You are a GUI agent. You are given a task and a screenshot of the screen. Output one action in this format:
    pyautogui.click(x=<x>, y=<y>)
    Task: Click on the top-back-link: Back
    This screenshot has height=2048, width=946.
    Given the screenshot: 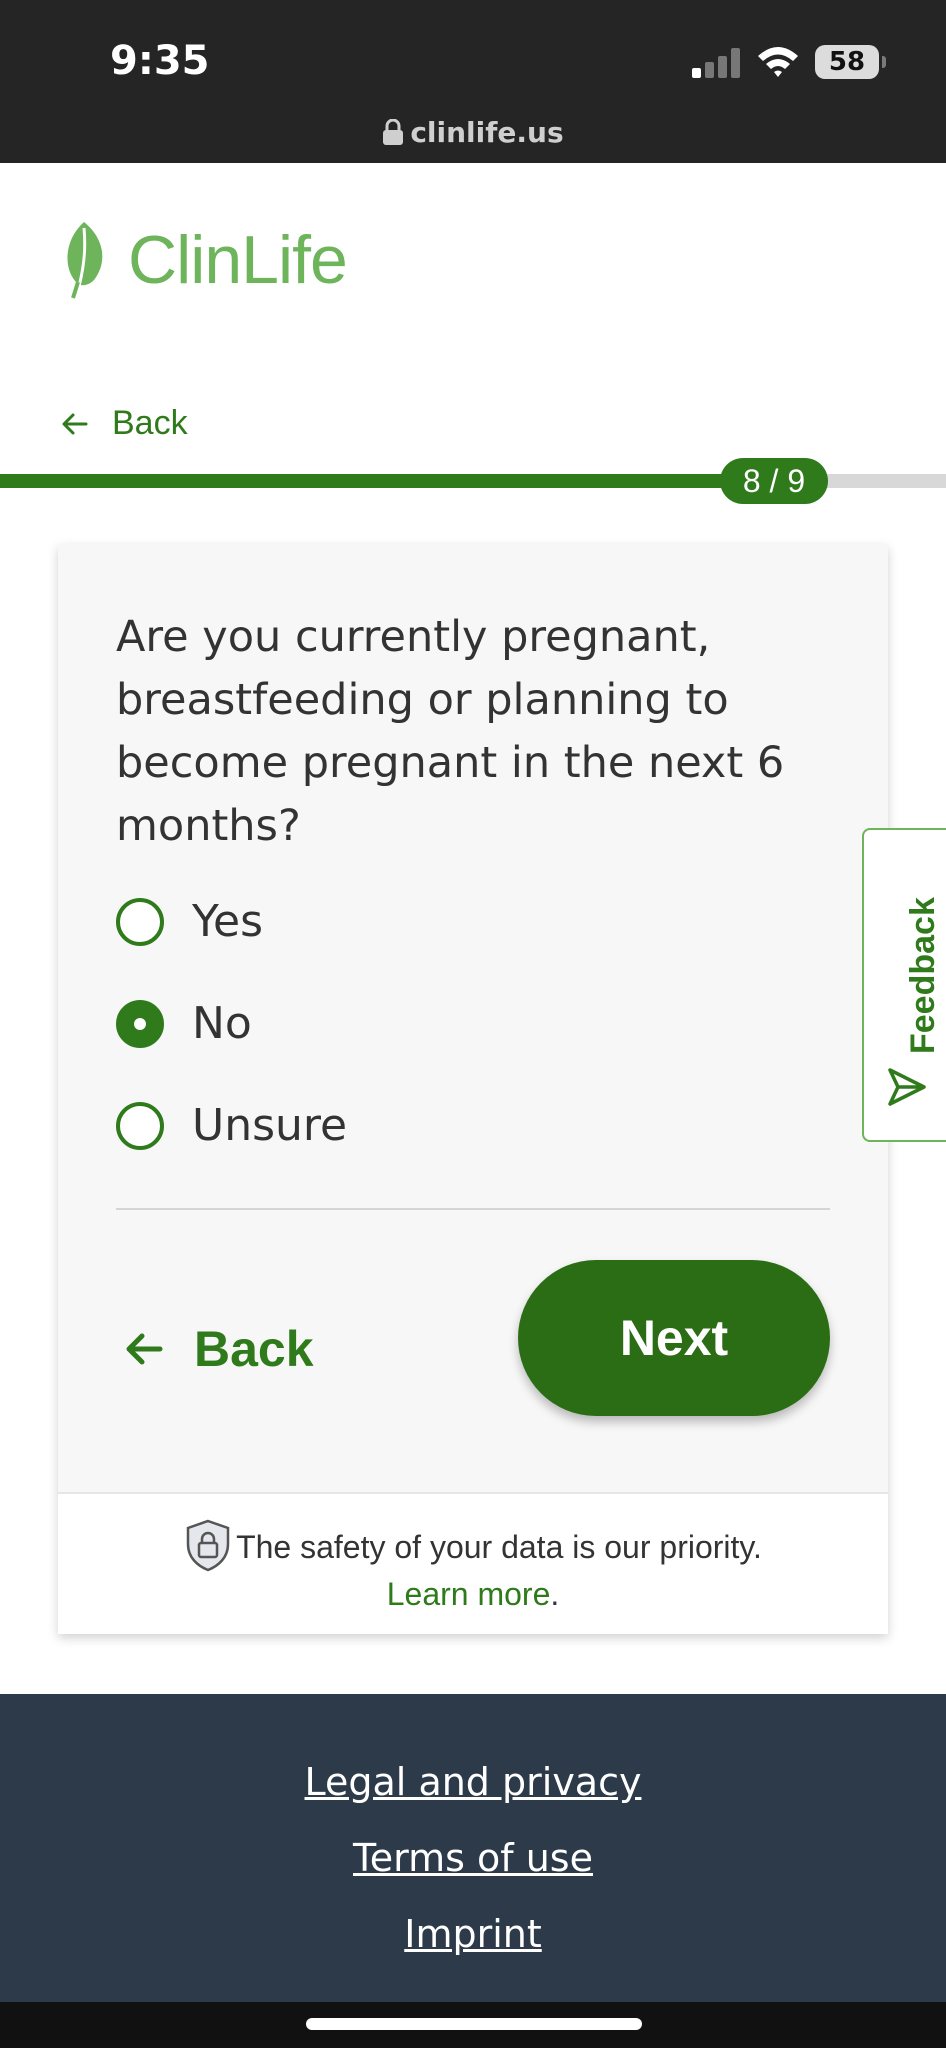 What is the action you would take?
    pyautogui.click(x=124, y=423)
    